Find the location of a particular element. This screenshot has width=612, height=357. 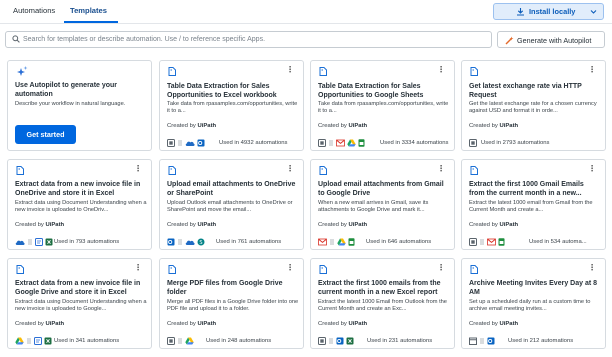

template-usage: Used in 793 automations is located at coordinates (87, 242).